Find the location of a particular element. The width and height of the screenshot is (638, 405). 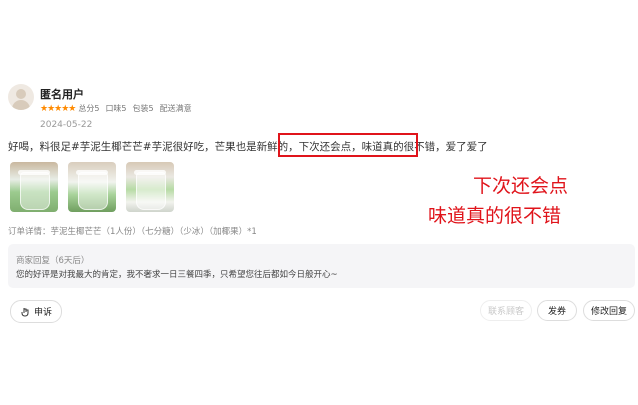

merchant-reply-box is located at coordinates (321, 266).